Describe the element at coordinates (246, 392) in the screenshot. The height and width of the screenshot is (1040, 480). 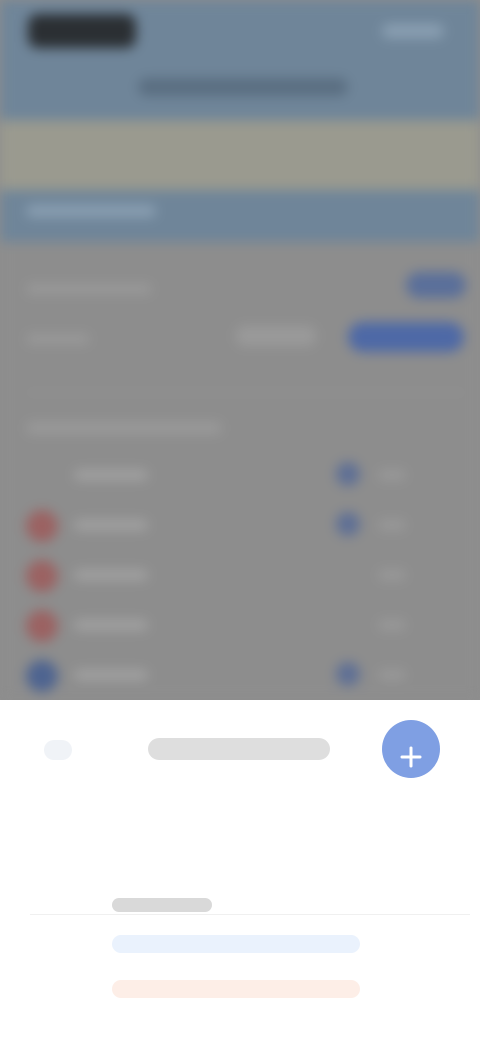
I see `divider` at that location.